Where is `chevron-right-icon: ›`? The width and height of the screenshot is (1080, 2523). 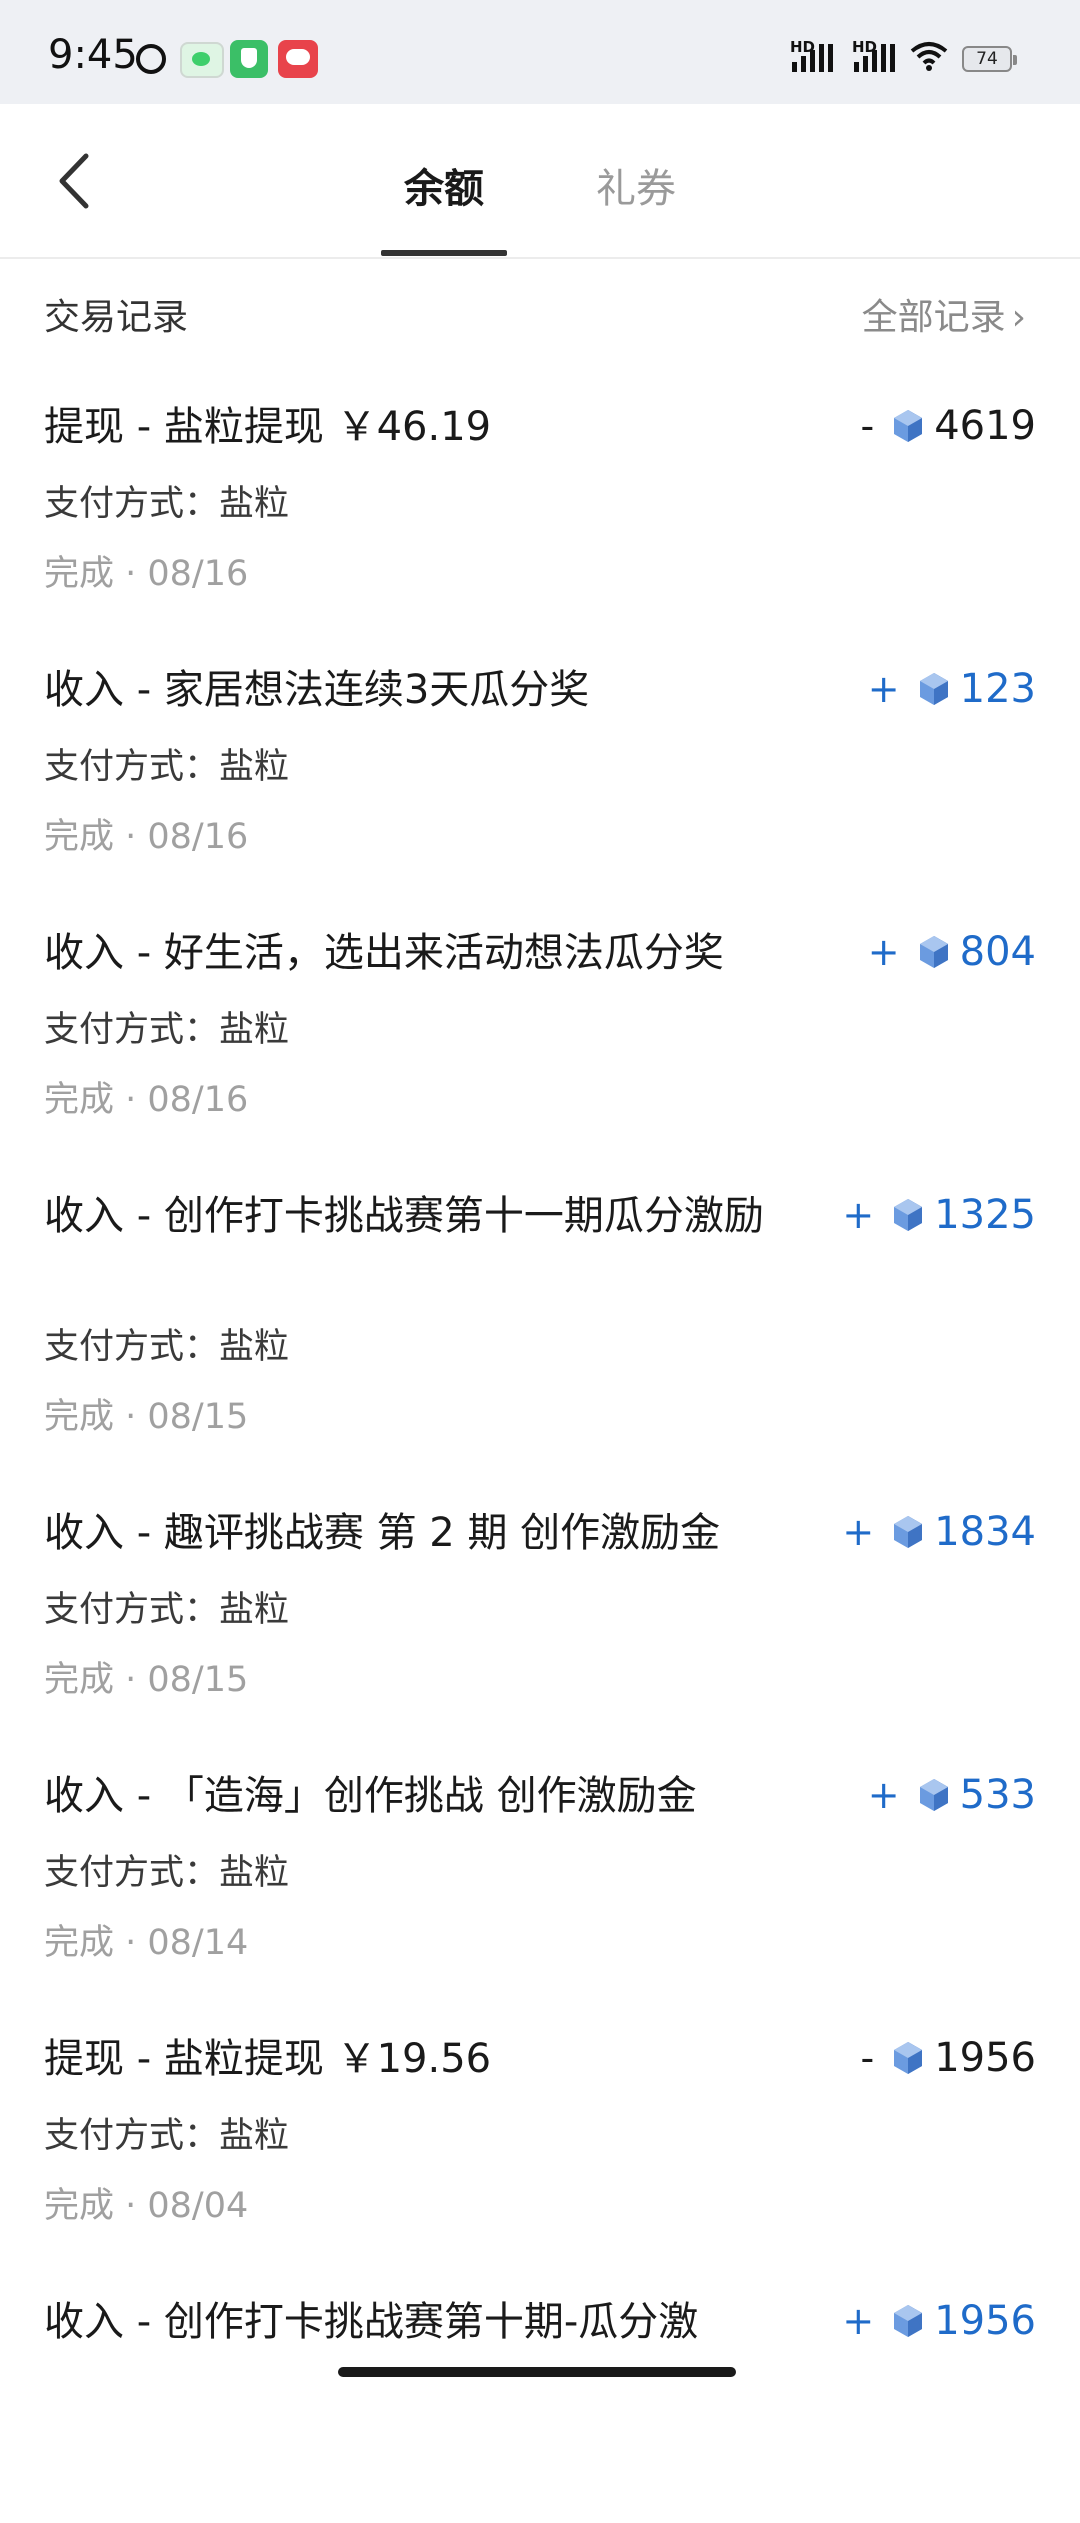 chevron-right-icon: › is located at coordinates (1018, 317).